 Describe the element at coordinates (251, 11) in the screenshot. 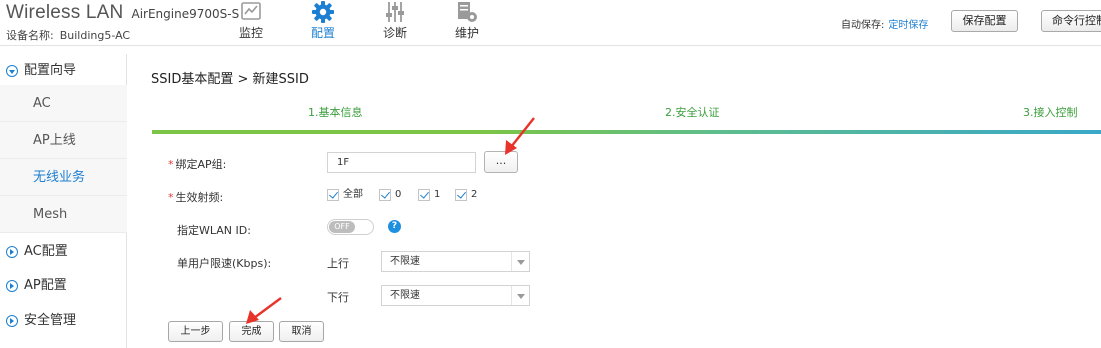

I see `monitor-chart-icon` at that location.